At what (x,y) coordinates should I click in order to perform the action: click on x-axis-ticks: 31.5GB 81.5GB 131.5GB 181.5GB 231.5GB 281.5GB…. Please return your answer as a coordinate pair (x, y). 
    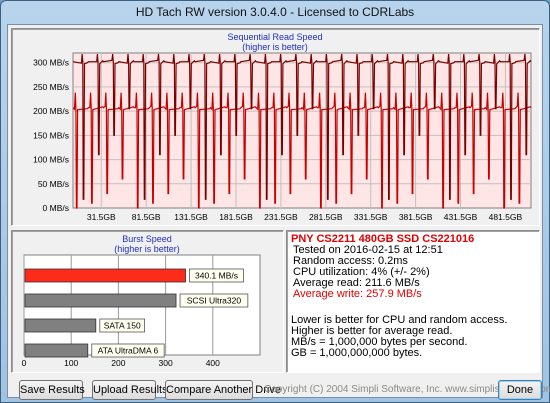
    Looking at the image, I should click on (305, 217).